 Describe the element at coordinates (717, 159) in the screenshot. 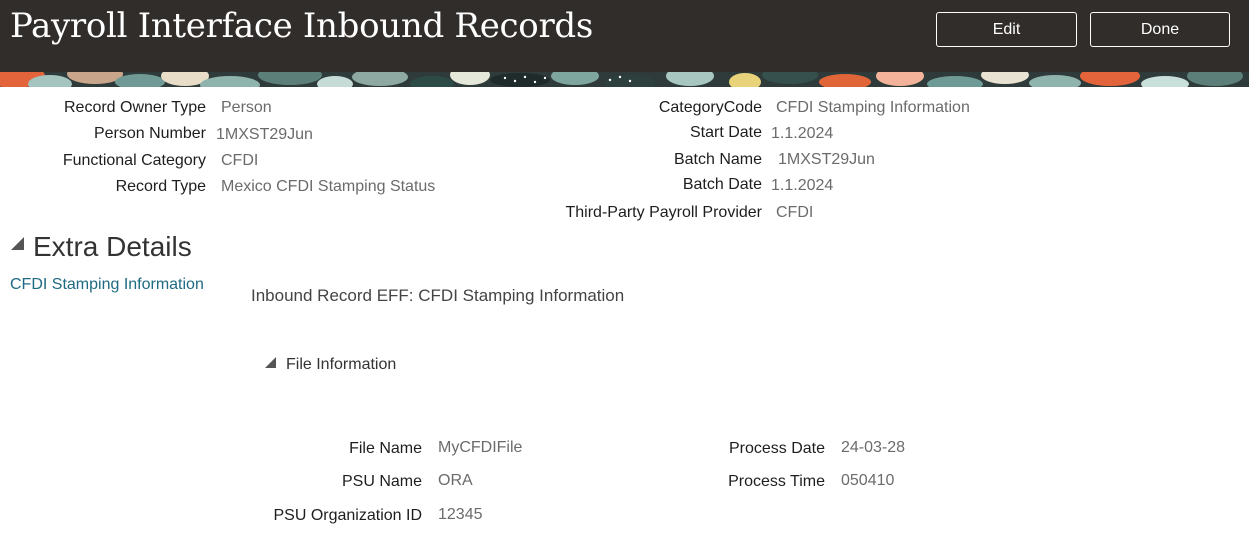

I see `batch-name-label: Batch Name` at that location.